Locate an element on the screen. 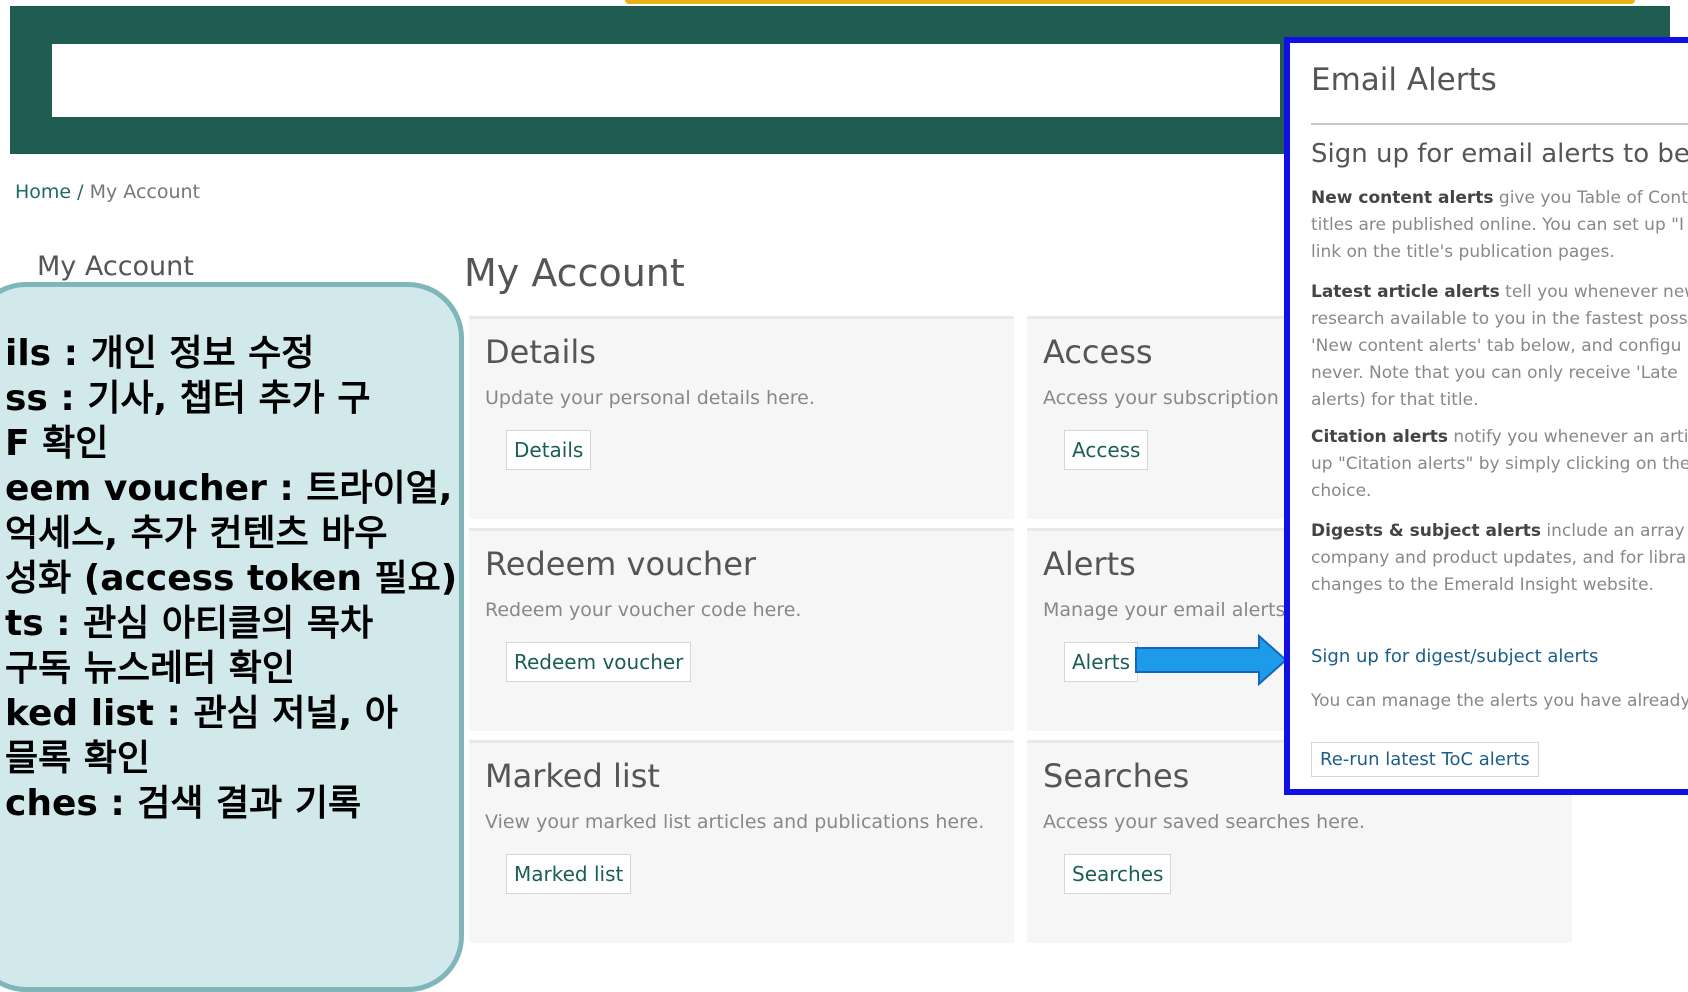 The height and width of the screenshot is (992, 1688). card-title: Redeem voucher is located at coordinates (621, 564).